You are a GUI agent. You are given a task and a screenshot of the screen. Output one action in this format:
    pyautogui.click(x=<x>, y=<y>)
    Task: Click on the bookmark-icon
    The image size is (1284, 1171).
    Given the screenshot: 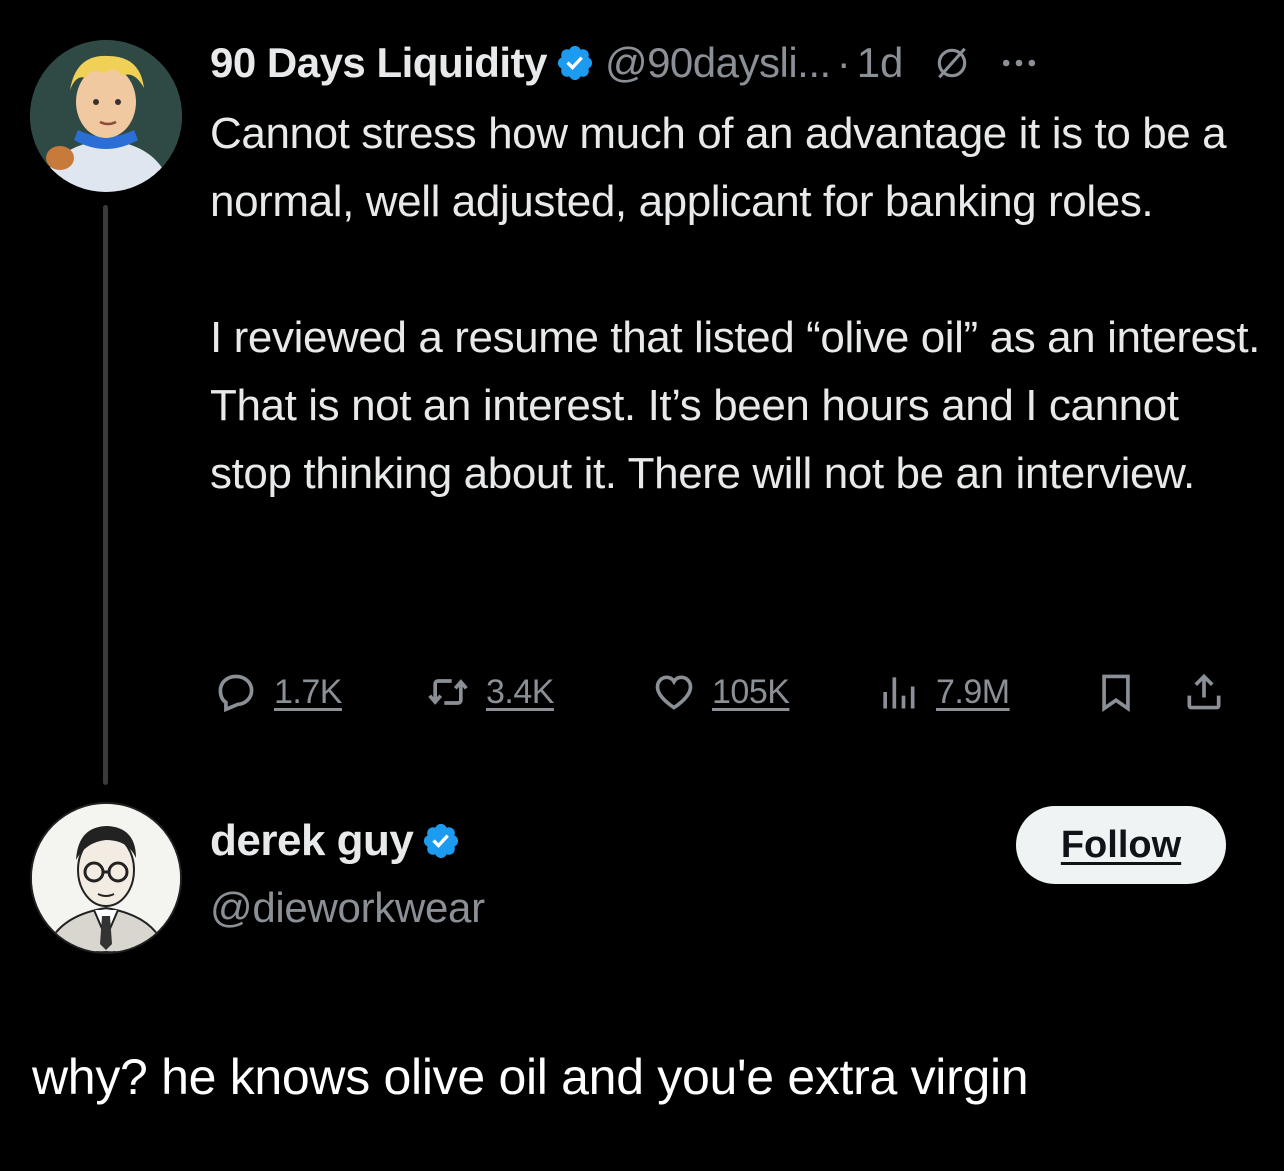 What is the action you would take?
    pyautogui.click(x=1116, y=693)
    